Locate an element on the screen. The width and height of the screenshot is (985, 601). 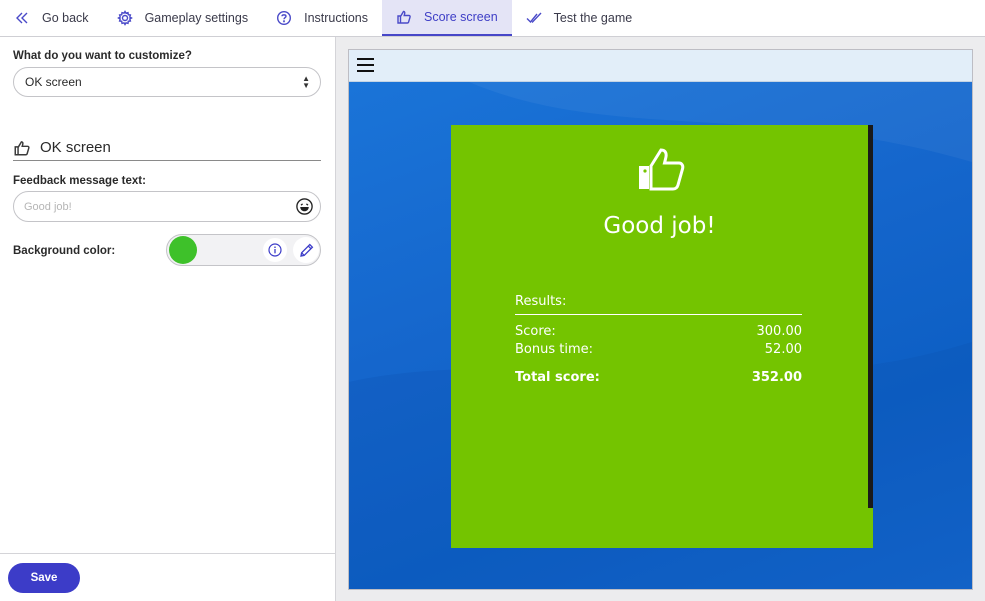
bonus-time-label: Bonus time: is located at coordinates (554, 349).